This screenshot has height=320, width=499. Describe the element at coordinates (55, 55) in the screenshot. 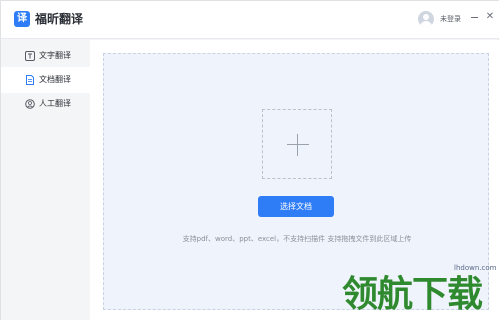

I see `sidebar-item-label: 文字翻译` at that location.